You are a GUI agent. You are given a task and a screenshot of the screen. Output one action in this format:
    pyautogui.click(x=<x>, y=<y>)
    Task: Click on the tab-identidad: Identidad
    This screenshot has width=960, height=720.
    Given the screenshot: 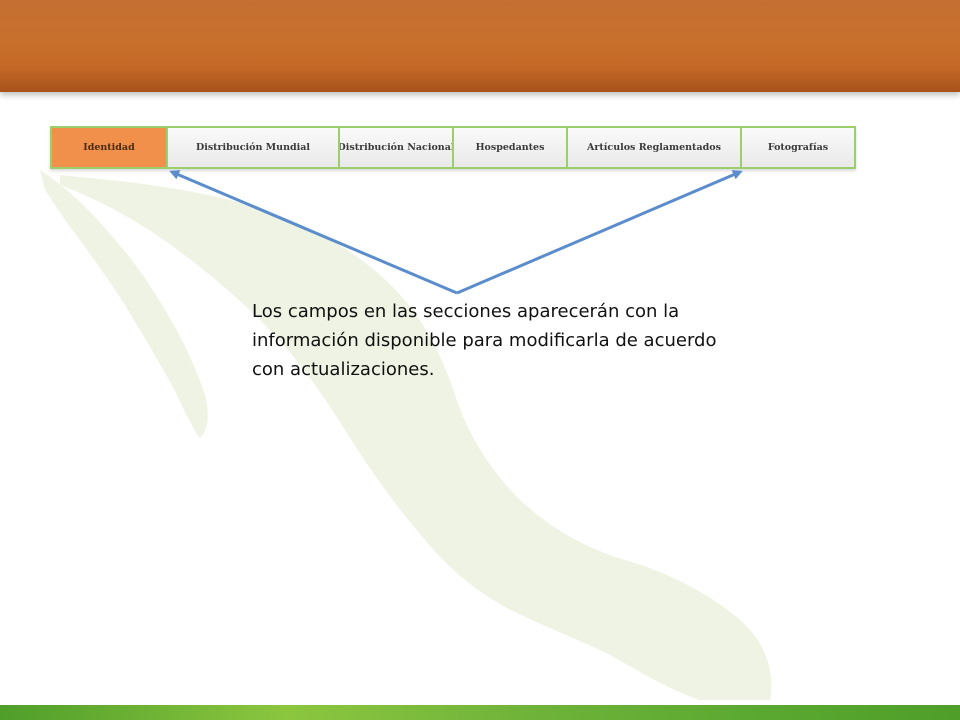 What is the action you would take?
    pyautogui.click(x=110, y=147)
    